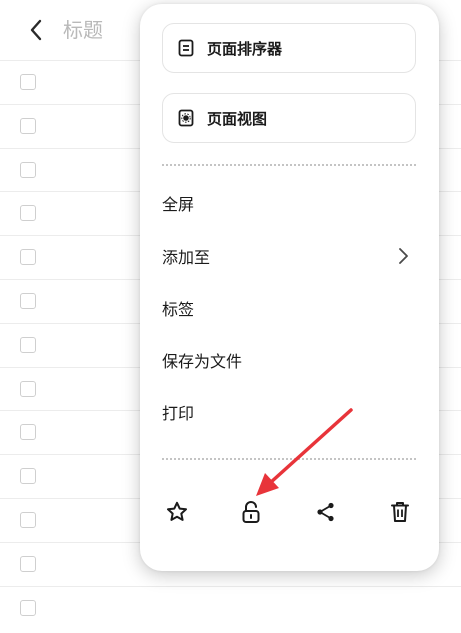  What do you see at coordinates (186, 257) in the screenshot?
I see `menu-item-label: 添加至` at bounding box center [186, 257].